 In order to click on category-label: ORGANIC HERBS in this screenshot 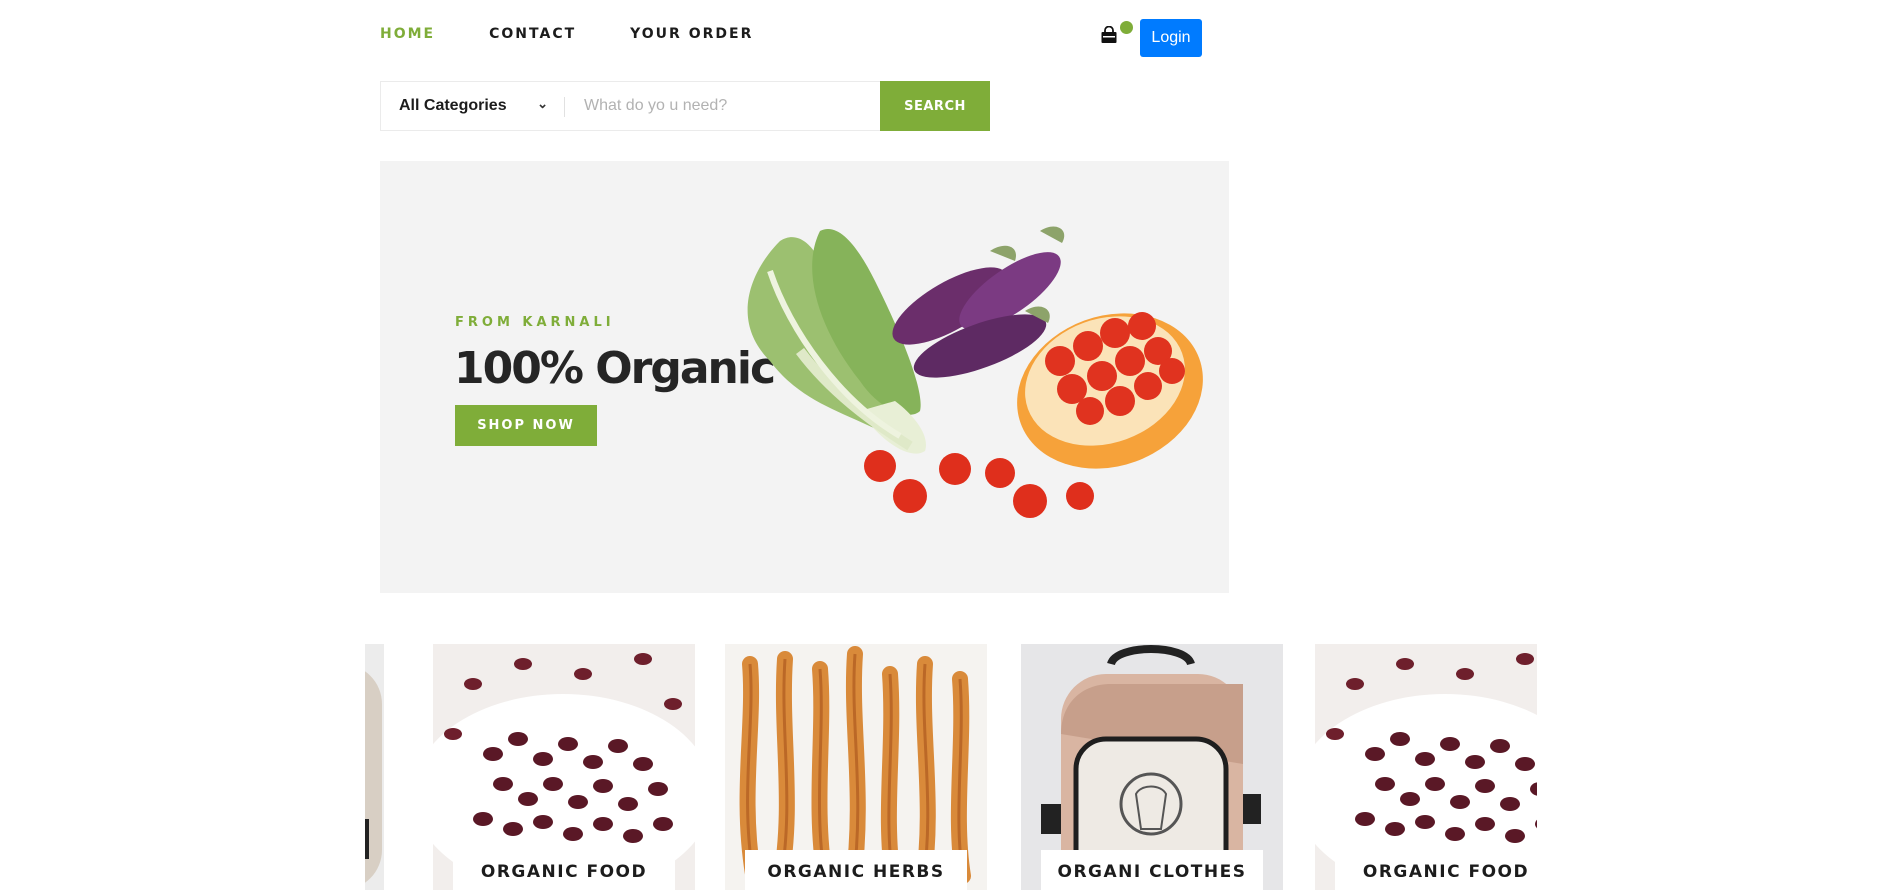, I will do `click(856, 870)`.